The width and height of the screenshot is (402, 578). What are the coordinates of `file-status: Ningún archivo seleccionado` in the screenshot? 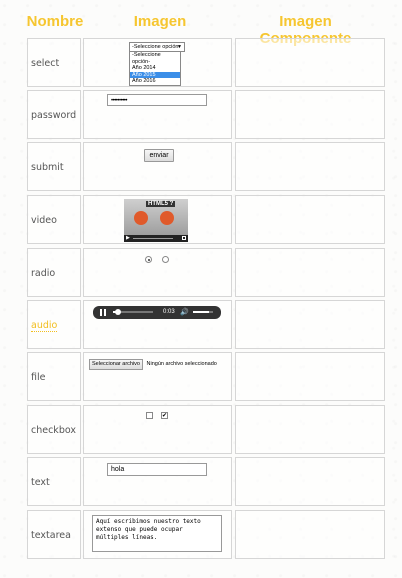 It's located at (181, 364).